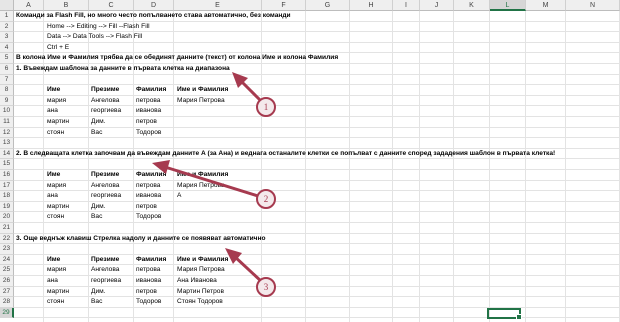  Describe the element at coordinates (254, 94) in the screenshot. I see `callout-arrow-1: 1` at that location.